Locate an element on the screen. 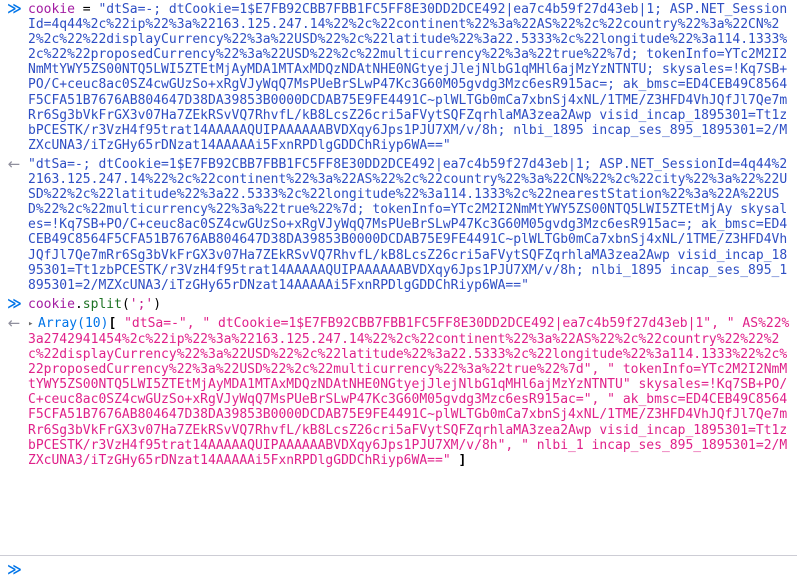 The image size is (797, 586). token-method-name: split is located at coordinates (102, 304).